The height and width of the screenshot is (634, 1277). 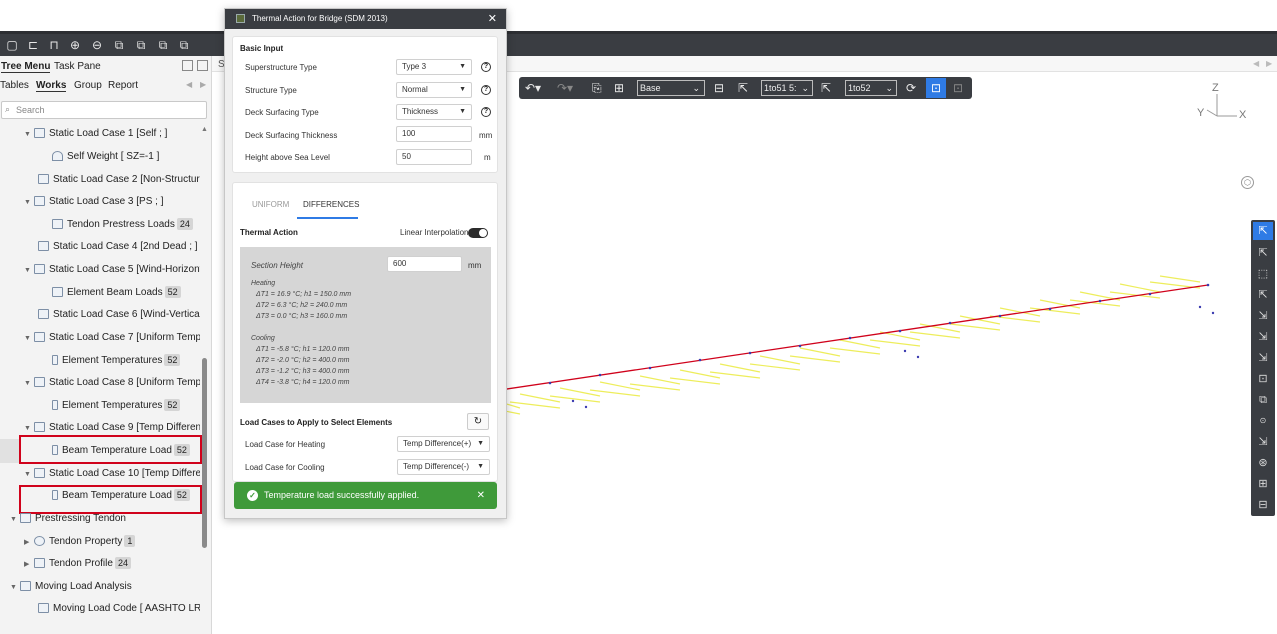 I want to click on tree-item-self-weight: Self Weight [ SZ=-1 ], so click(x=127, y=157).